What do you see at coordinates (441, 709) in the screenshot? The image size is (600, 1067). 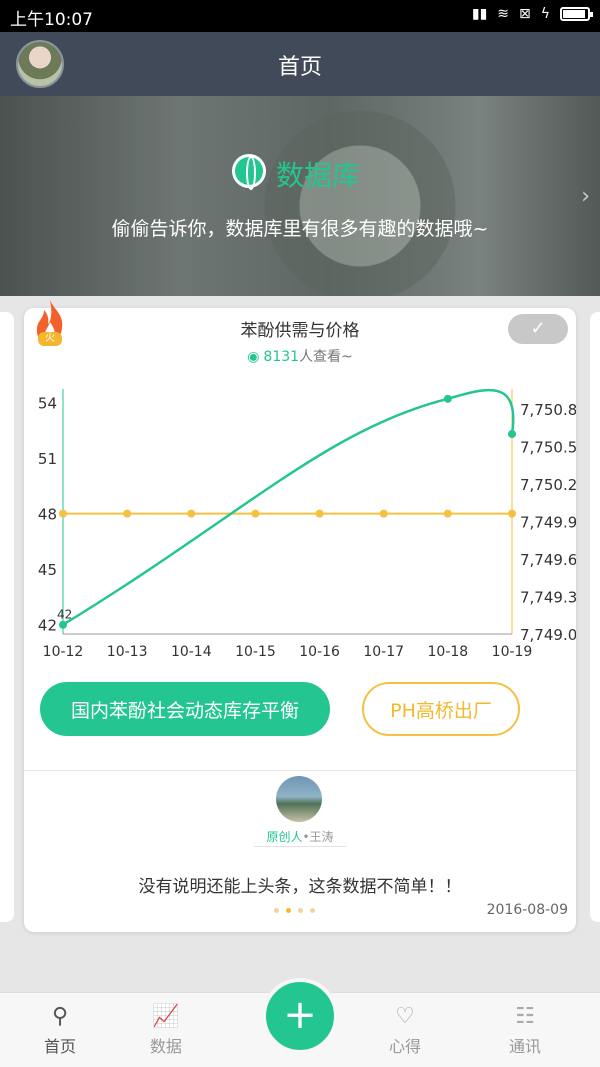 I see `tag-ph-factory-button: PH高桥出厂` at bounding box center [441, 709].